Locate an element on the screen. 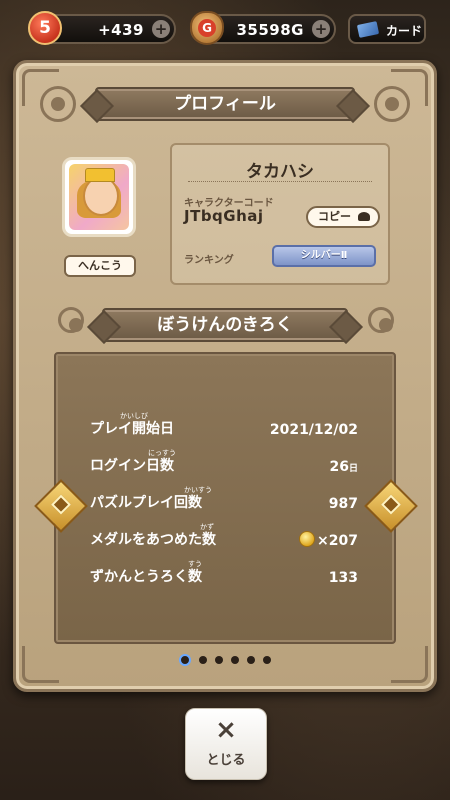 Image resolution: width=450 pixels, height=800 pixels. stat-value: 133 is located at coordinates (343, 578).